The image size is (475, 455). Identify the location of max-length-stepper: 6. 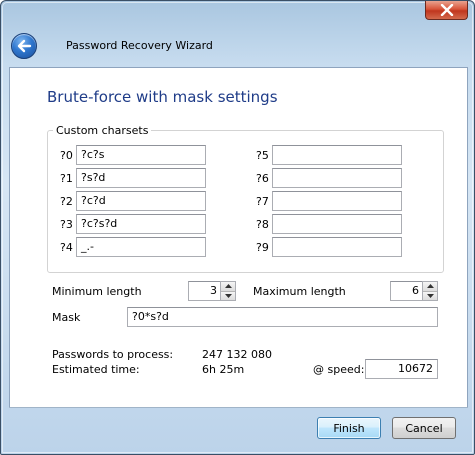
(414, 291).